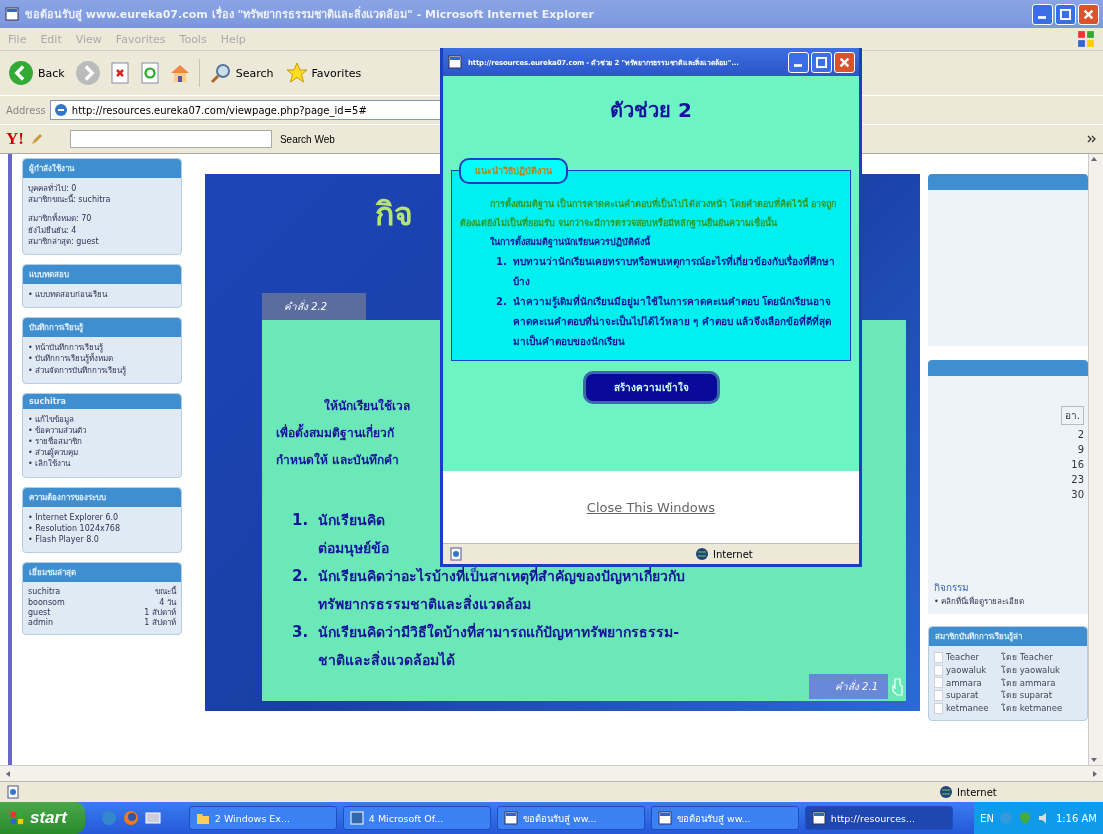  What do you see at coordinates (310, 14) in the screenshot?
I see `window-title: ขอต้อนรับสู่ www.eureka07.com เรื่อง "ทรัพยากรธรรมชาติและสิ่งแวดล้อม" - Microsoft Internet Explorer` at bounding box center [310, 14].